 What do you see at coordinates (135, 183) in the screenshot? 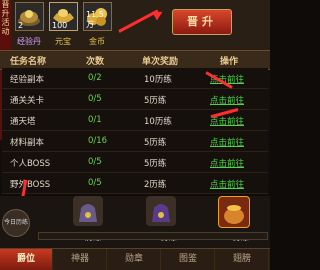
I see `table-row: 野外BOSS 0/5 2历练 点击前往` at bounding box center [135, 183].